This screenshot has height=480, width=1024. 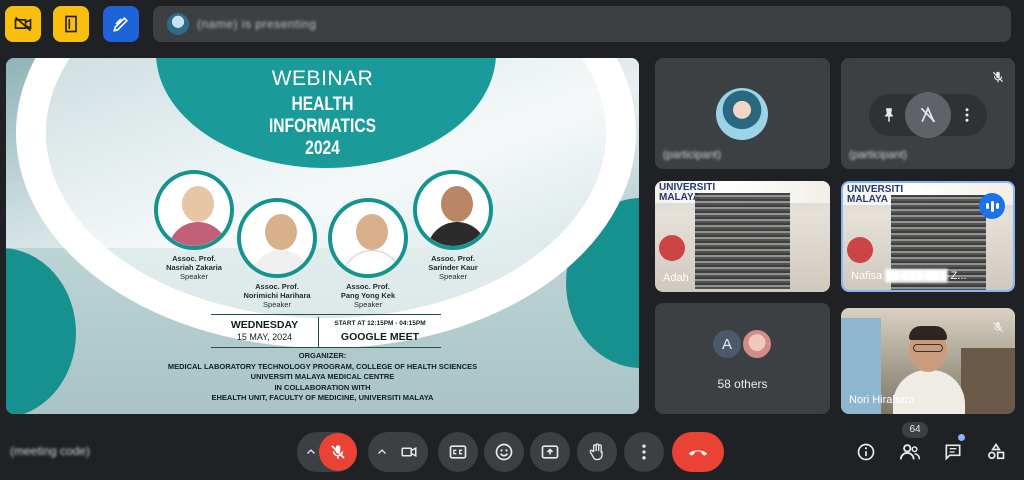 What do you see at coordinates (380, 337) in the screenshot?
I see `event-platform: GOOGLE MEET` at bounding box center [380, 337].